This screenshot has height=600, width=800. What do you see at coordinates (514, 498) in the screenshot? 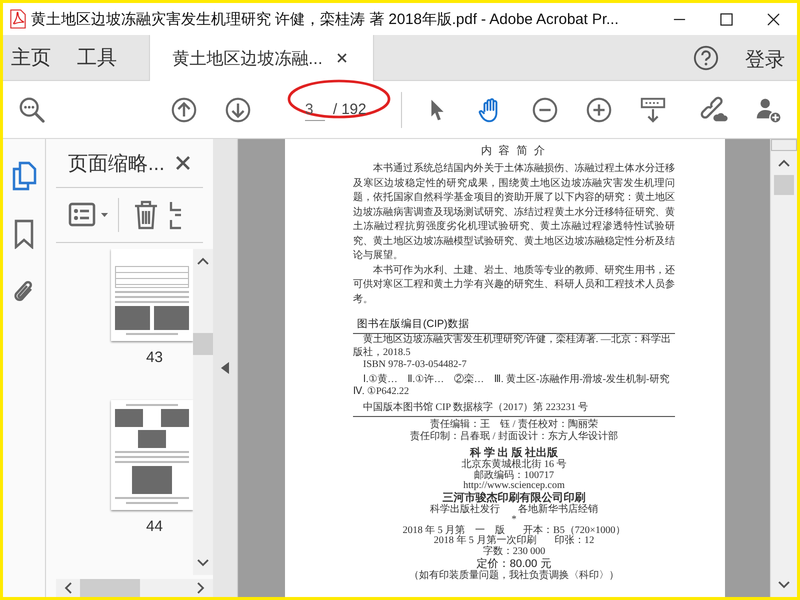
I see `imprint-line: 三河市骏杰印刷有限公司印刷` at bounding box center [514, 498].